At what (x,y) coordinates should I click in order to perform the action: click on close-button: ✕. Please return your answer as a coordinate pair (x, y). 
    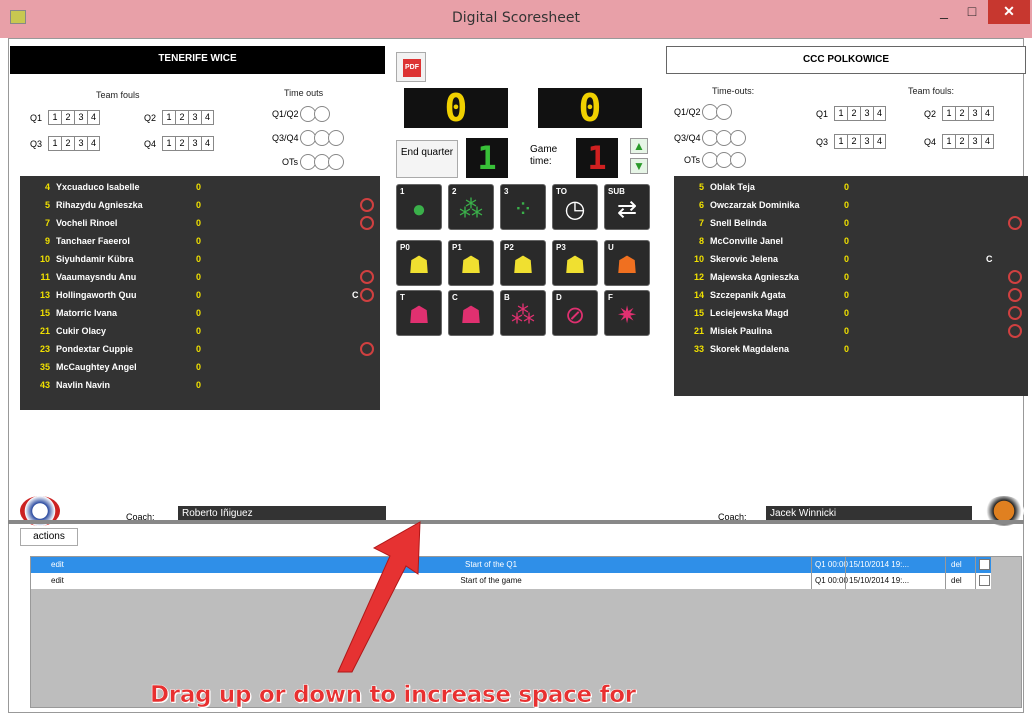
    Looking at the image, I should click on (1009, 12).